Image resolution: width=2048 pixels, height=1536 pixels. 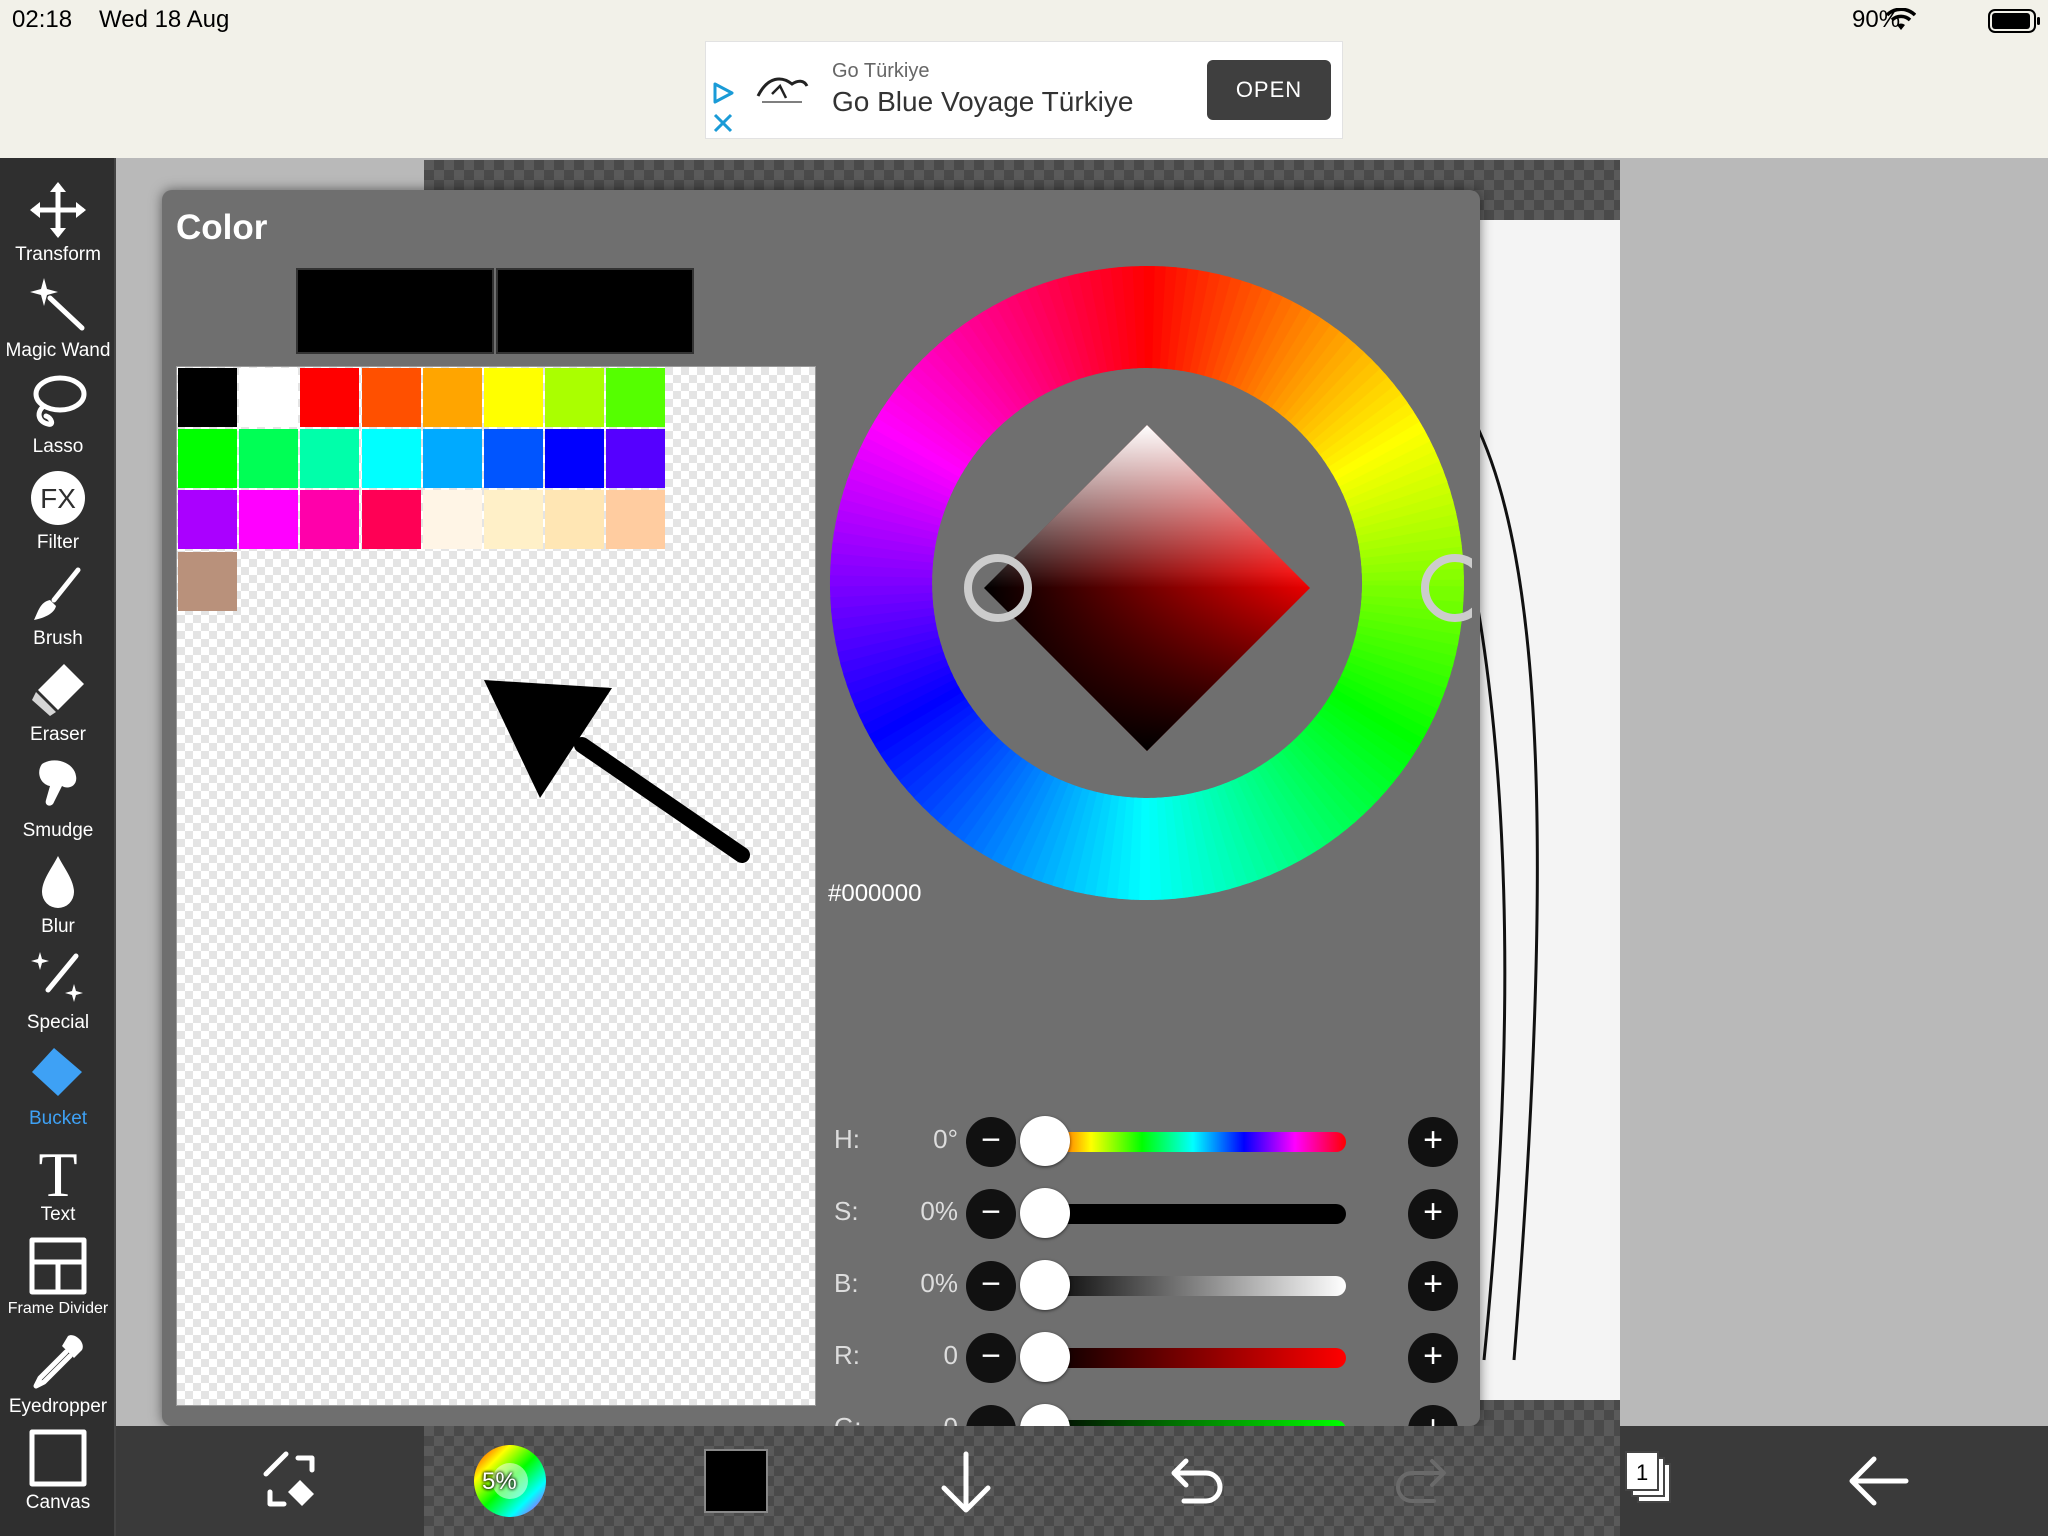 I want to click on tool-label: Text, so click(x=58, y=1214).